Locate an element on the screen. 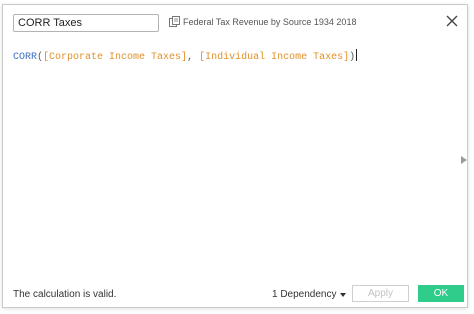 This screenshot has width=474, height=314. calculation-name-input is located at coordinates (86, 23).